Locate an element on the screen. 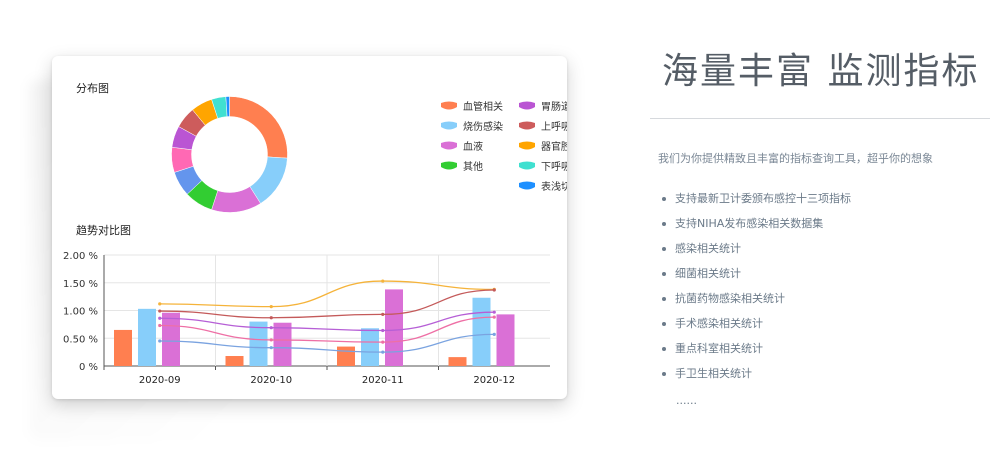 This screenshot has height=449, width=1000. feature-label: 支持最新卫计委颁布感控十三项指标 is located at coordinates (763, 198).